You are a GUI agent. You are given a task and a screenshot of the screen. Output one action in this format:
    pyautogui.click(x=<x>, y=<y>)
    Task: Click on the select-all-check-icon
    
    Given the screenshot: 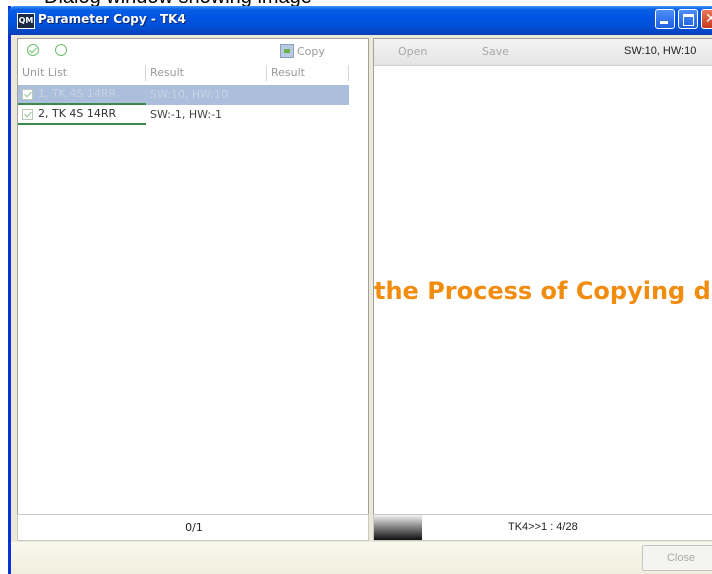 What is the action you would take?
    pyautogui.click(x=33, y=50)
    